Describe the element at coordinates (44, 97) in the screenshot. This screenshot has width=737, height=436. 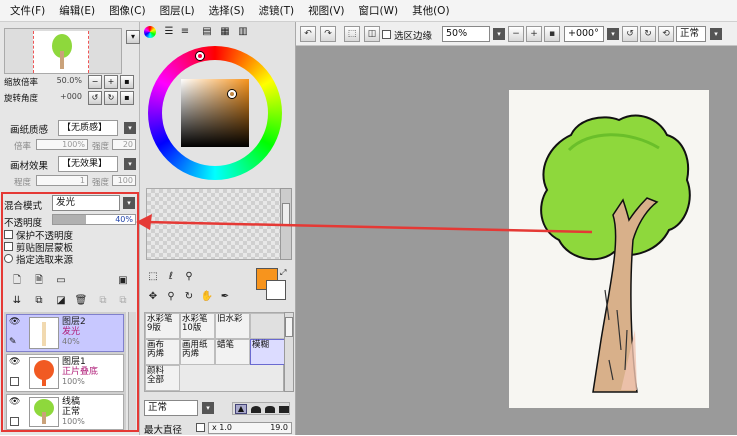
I see `rotate-value: +000` at that location.